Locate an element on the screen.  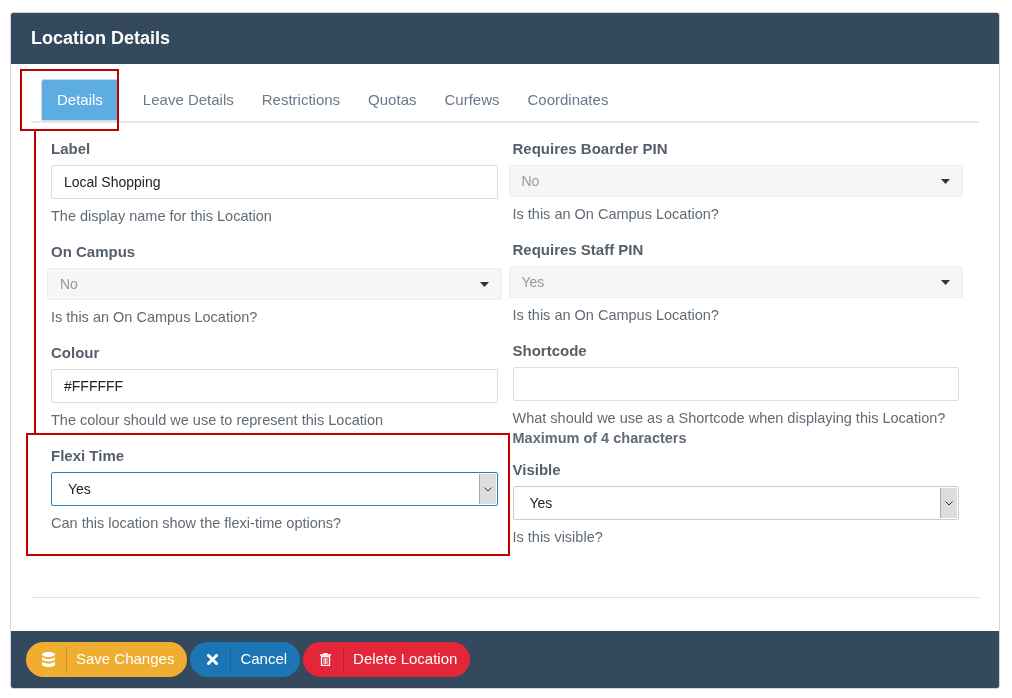
field-label: Shortcode is located at coordinates (550, 351).